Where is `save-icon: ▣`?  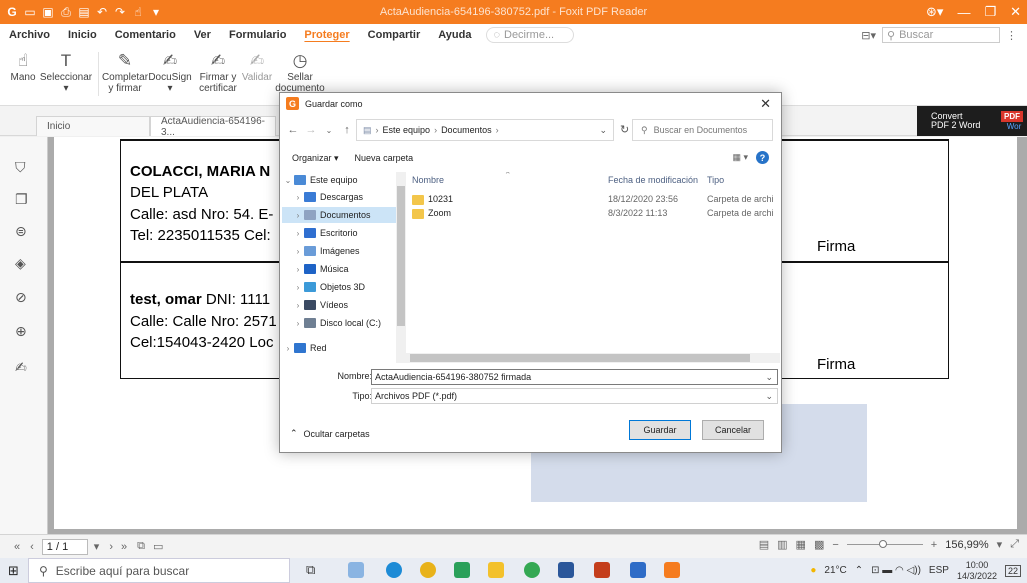 save-icon: ▣ is located at coordinates (48, 12).